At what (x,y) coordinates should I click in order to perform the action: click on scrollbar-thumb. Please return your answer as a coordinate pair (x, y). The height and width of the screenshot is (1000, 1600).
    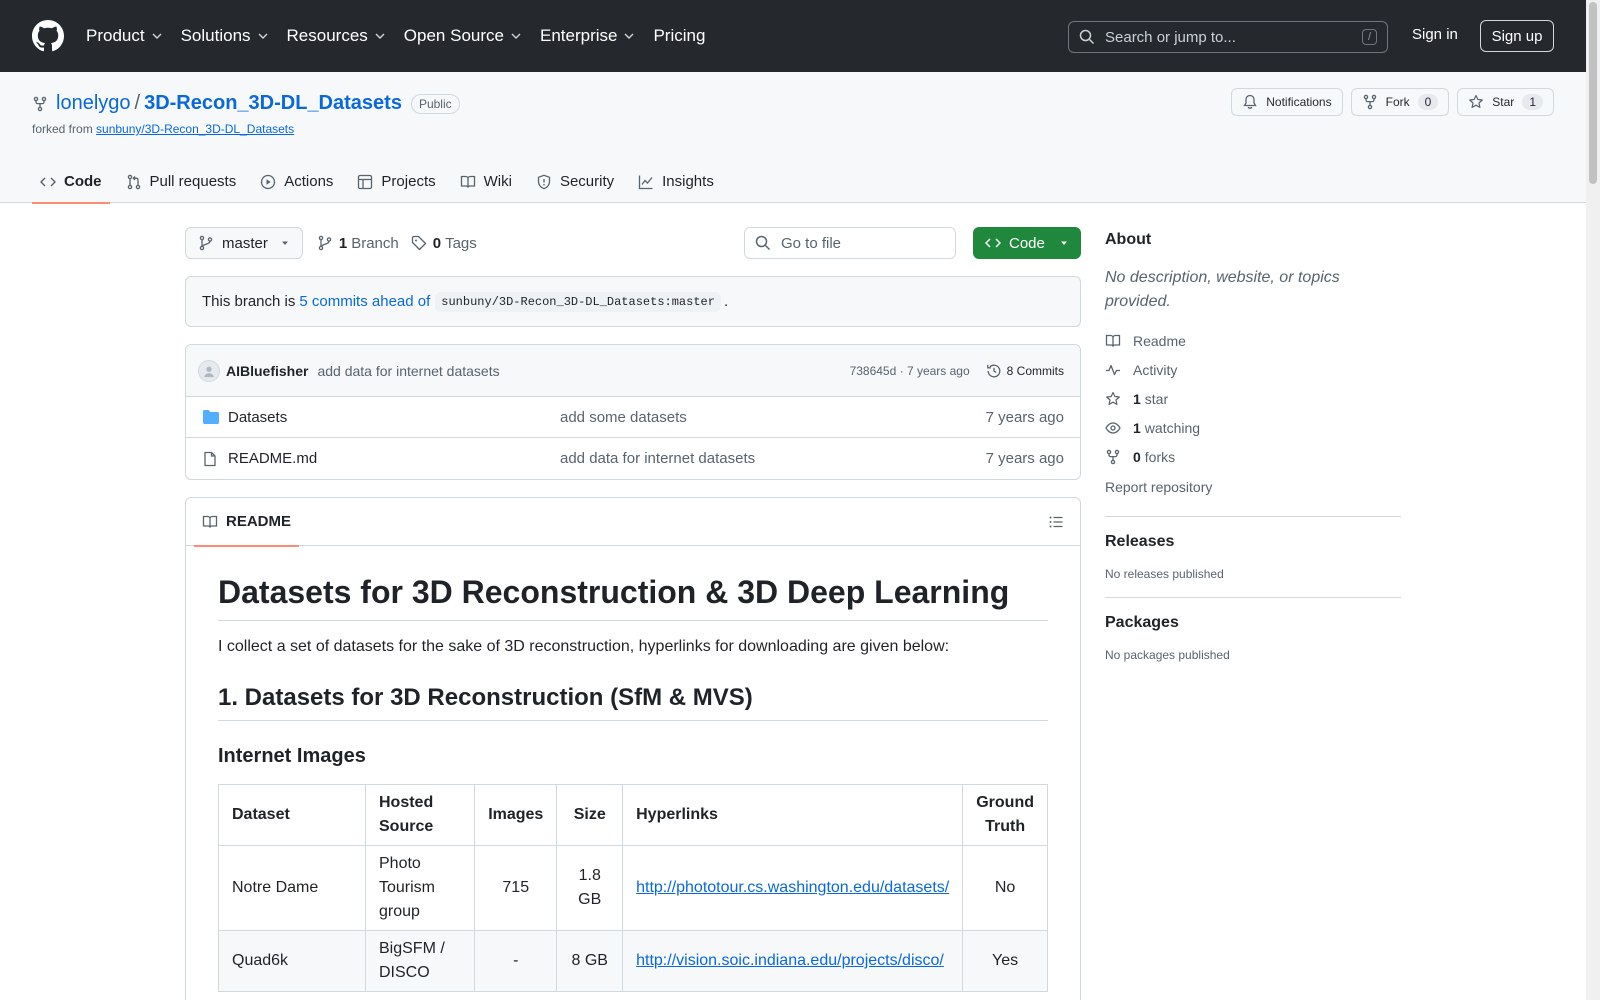
    Looking at the image, I should click on (1593, 93).